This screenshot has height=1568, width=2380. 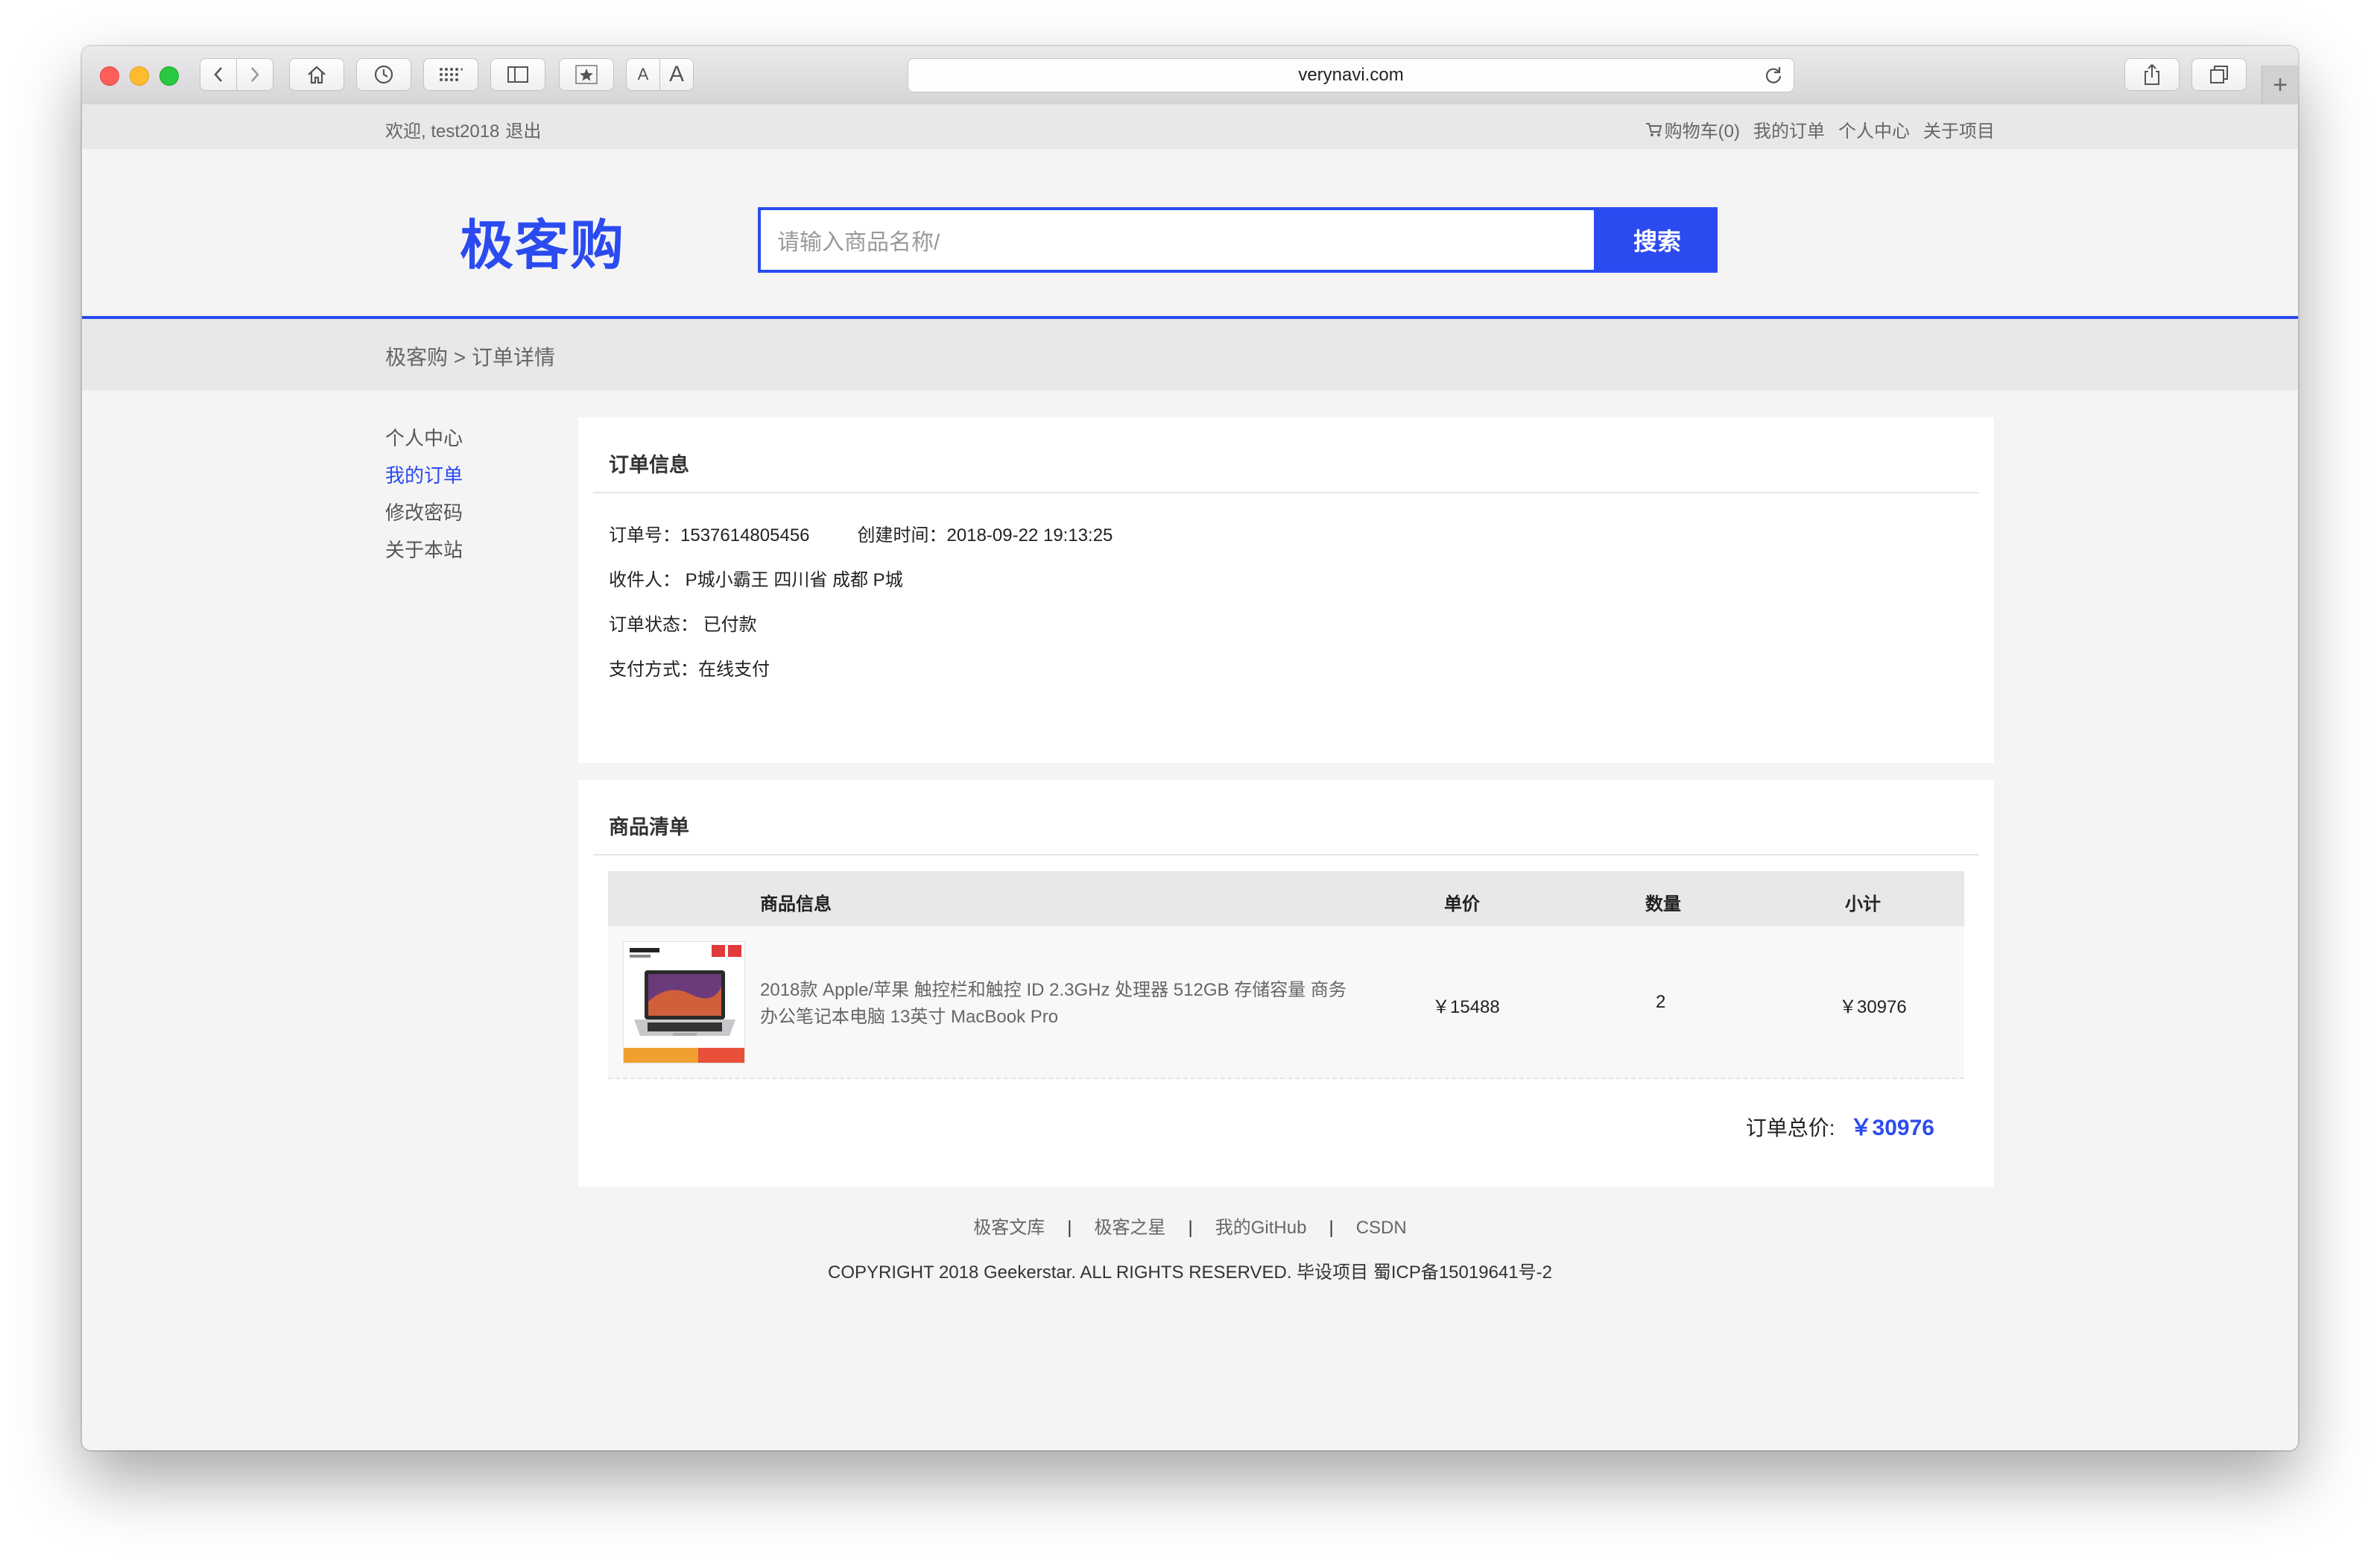 I want to click on history-button, so click(x=383, y=74).